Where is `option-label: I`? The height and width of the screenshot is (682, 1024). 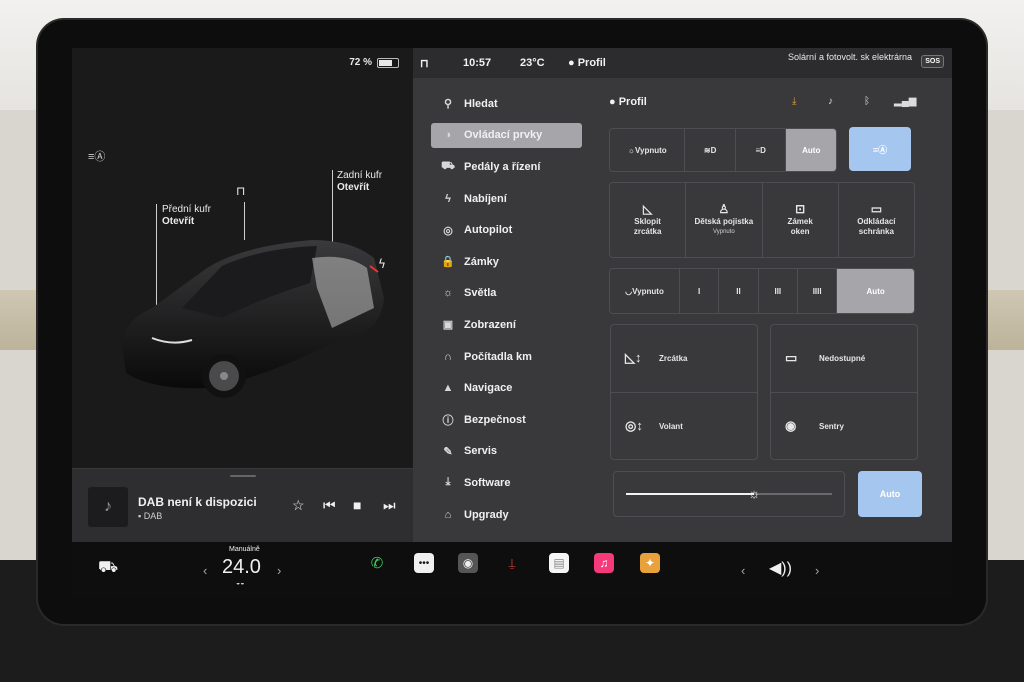 option-label: I is located at coordinates (699, 291).